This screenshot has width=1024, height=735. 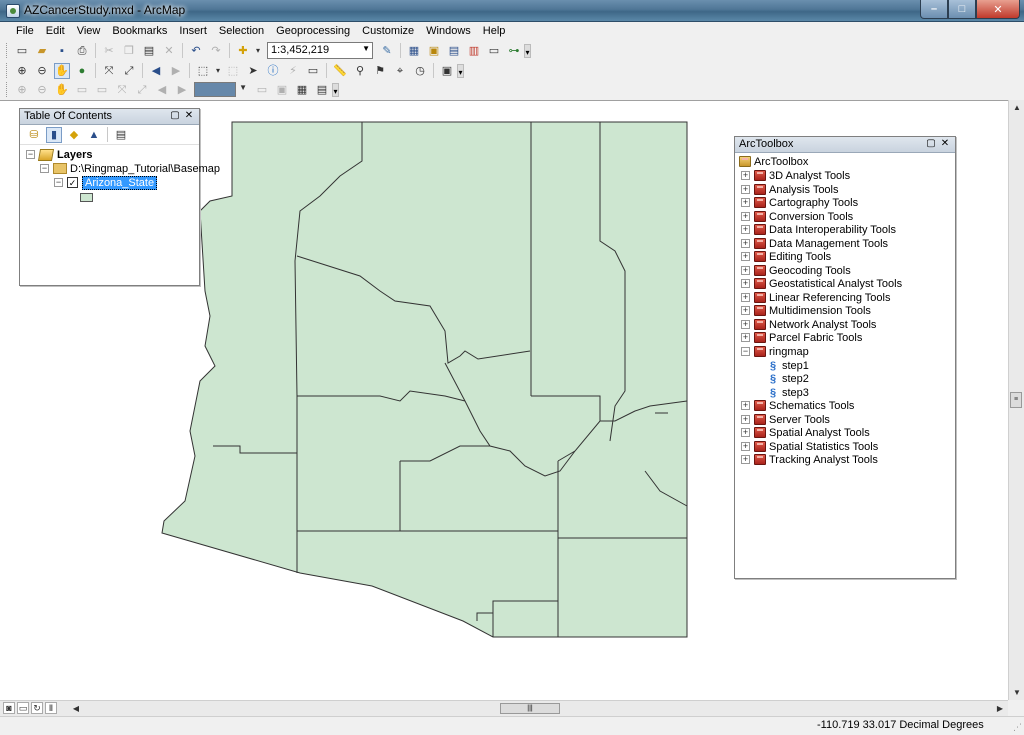 What do you see at coordinates (797, 216) in the screenshot?
I see `toolbox-item: + Conversion Tools` at bounding box center [797, 216].